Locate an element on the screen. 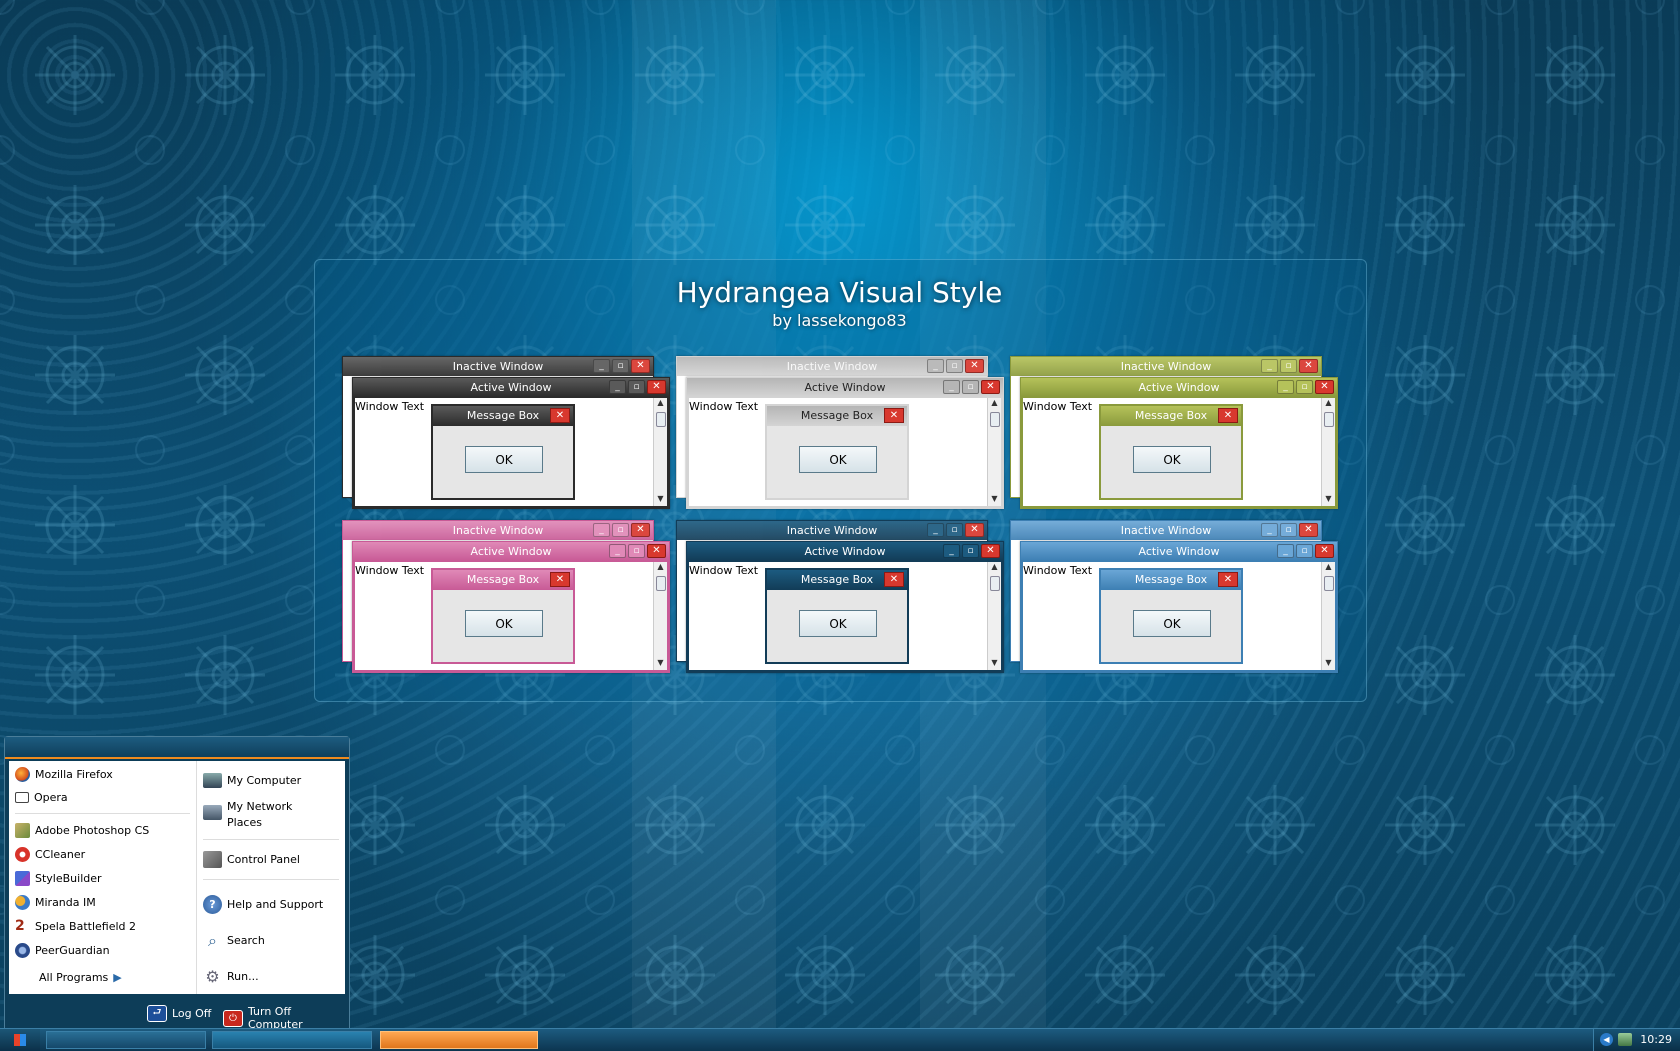  chevron-left-icon: ◀ is located at coordinates (1606, 1039).